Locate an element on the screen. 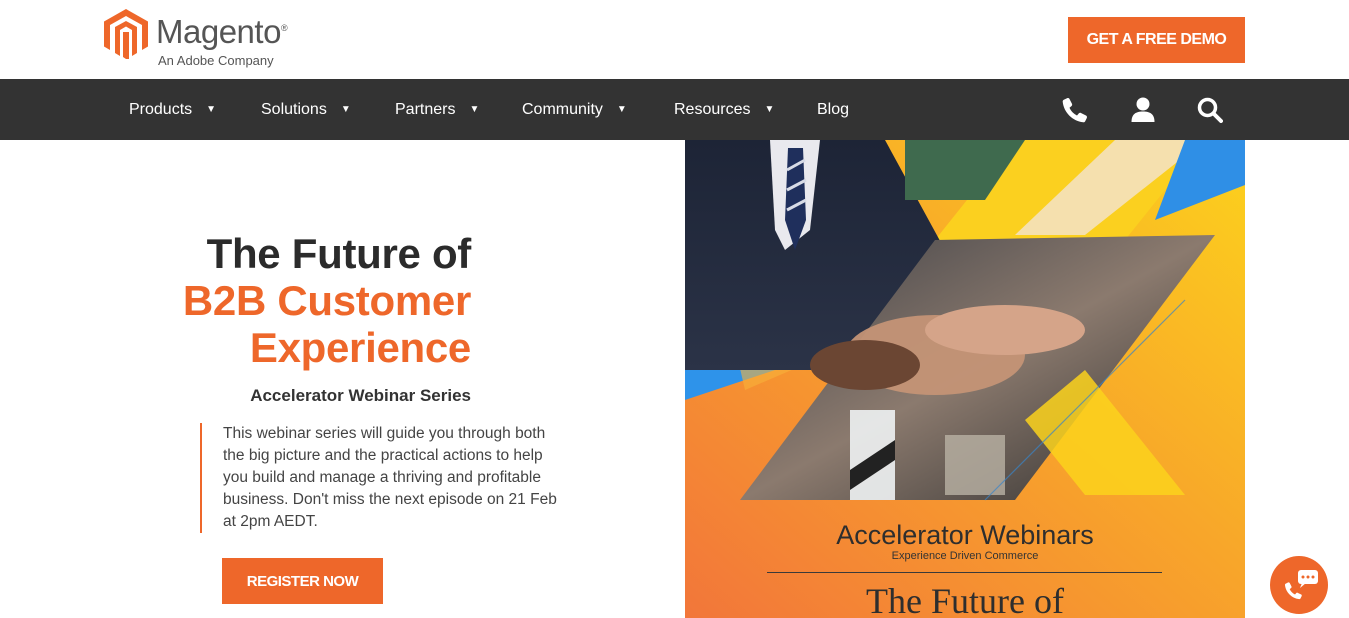 This screenshot has width=1349, height=618. chat-phone-icon is located at coordinates (1301, 585).